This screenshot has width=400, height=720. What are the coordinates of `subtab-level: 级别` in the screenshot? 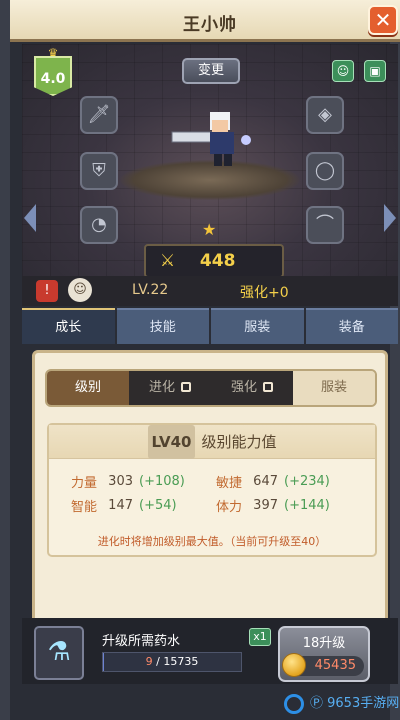 It's located at (88, 388).